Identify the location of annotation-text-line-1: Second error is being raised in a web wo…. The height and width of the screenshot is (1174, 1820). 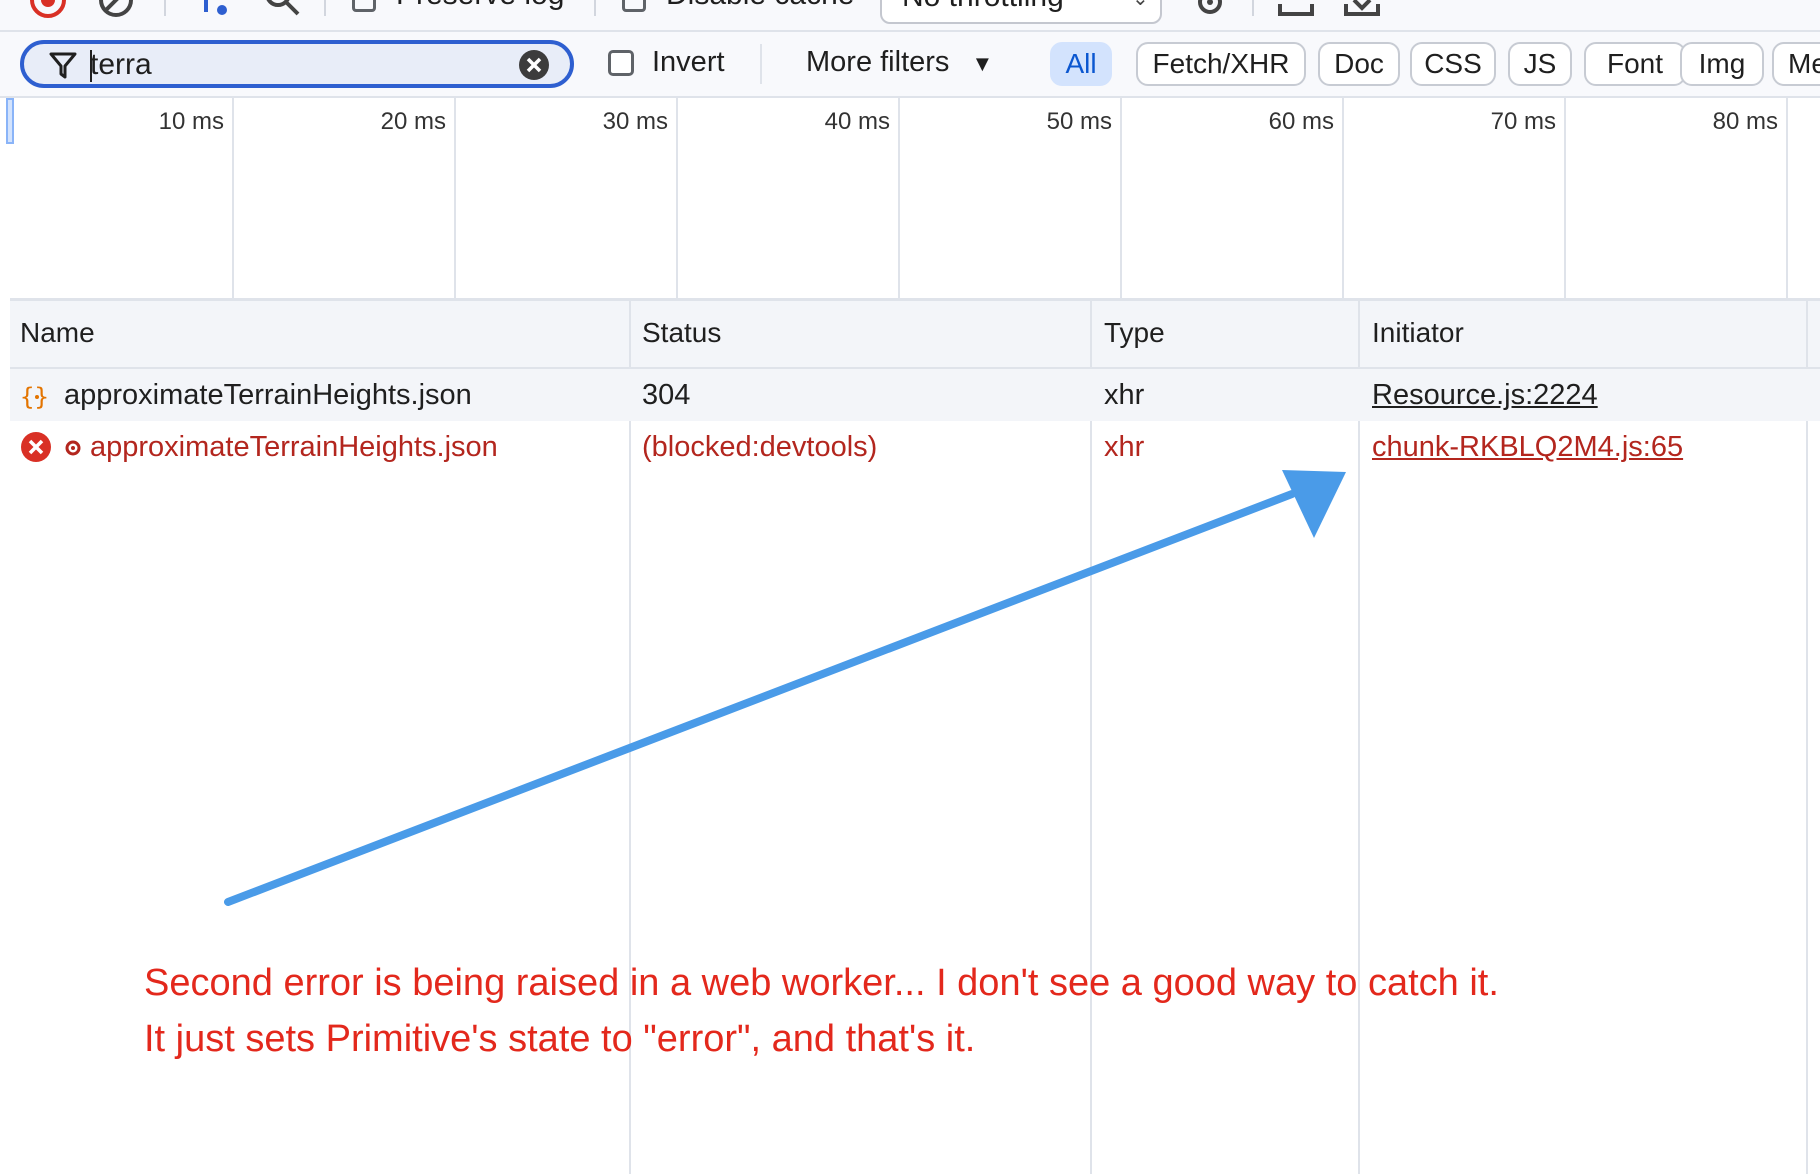
(821, 983).